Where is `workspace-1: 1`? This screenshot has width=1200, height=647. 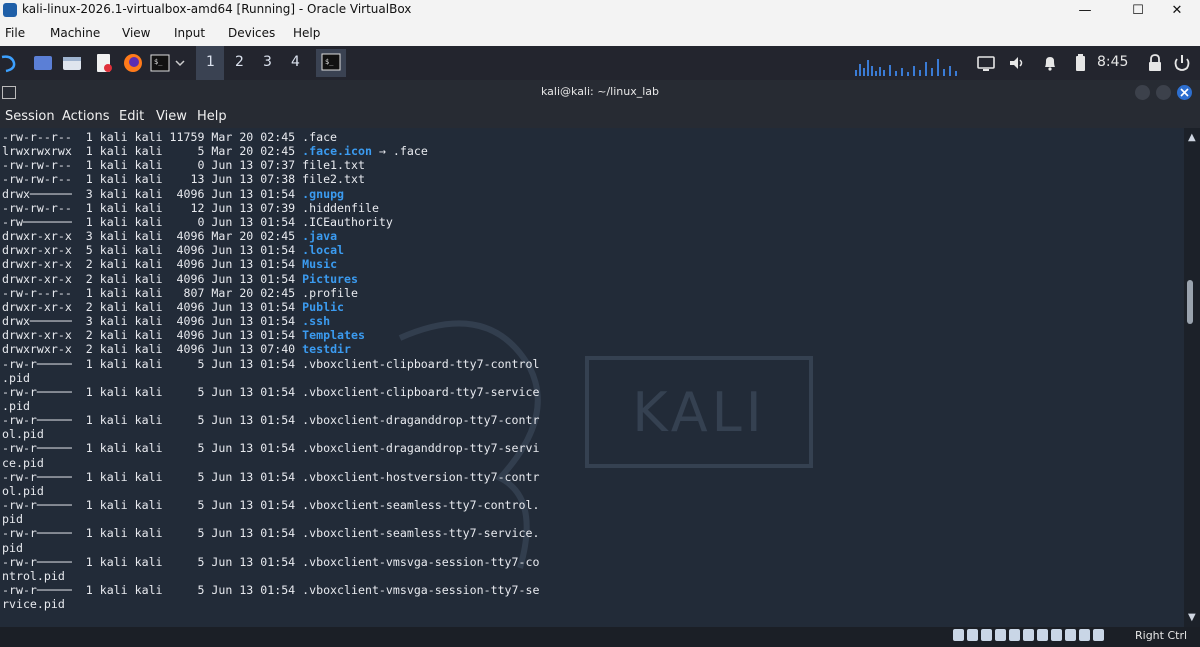 workspace-1: 1 is located at coordinates (210, 62).